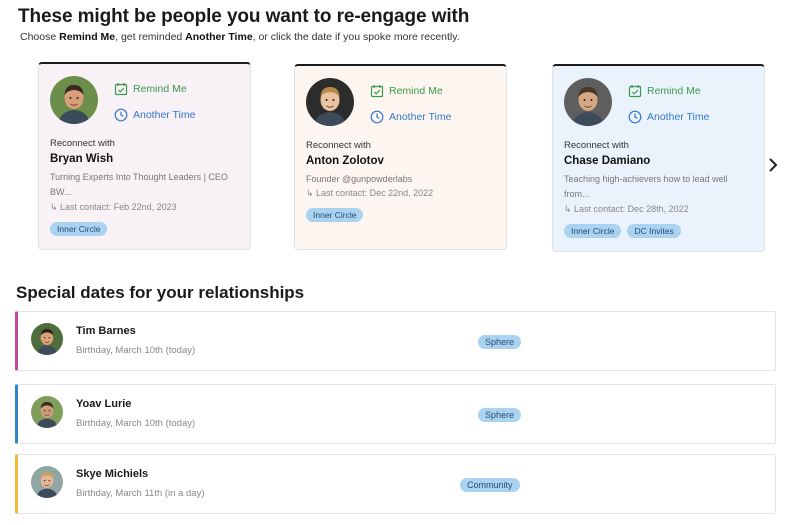 This screenshot has width=801, height=525. I want to click on last-contact-date: ↳ Last contact: Dec 22nd, 2022, so click(369, 193).